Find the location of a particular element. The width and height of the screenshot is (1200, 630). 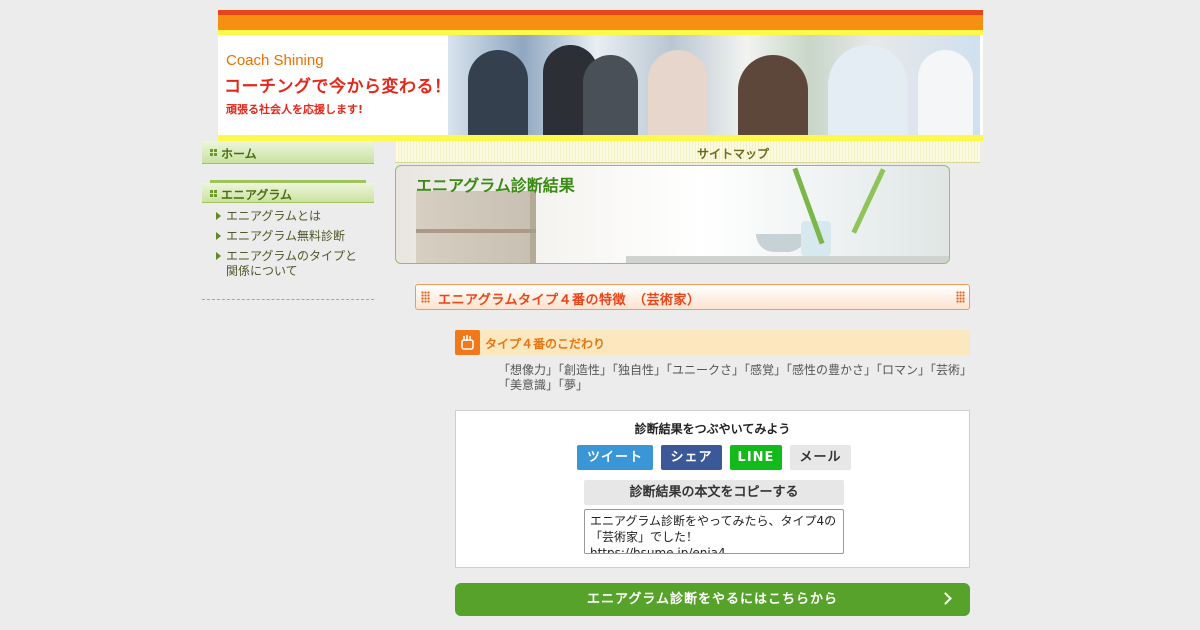

sitemap-link: サイトマップ is located at coordinates (733, 153).